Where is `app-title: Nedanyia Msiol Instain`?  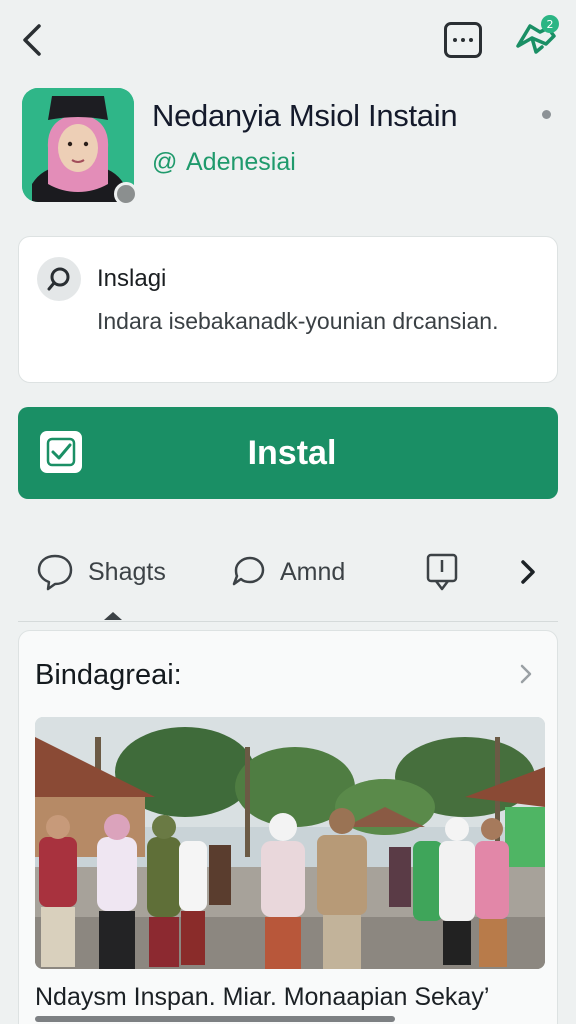
app-title: Nedanyia Msiol Instain is located at coordinates (305, 115).